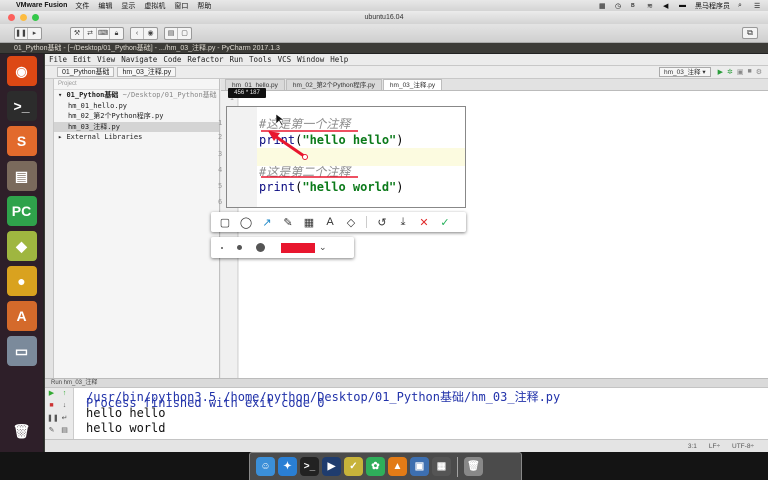 Image resolution: width=768 pixels, height=480 pixels. I want to click on finder-icon: ☺, so click(265, 466).